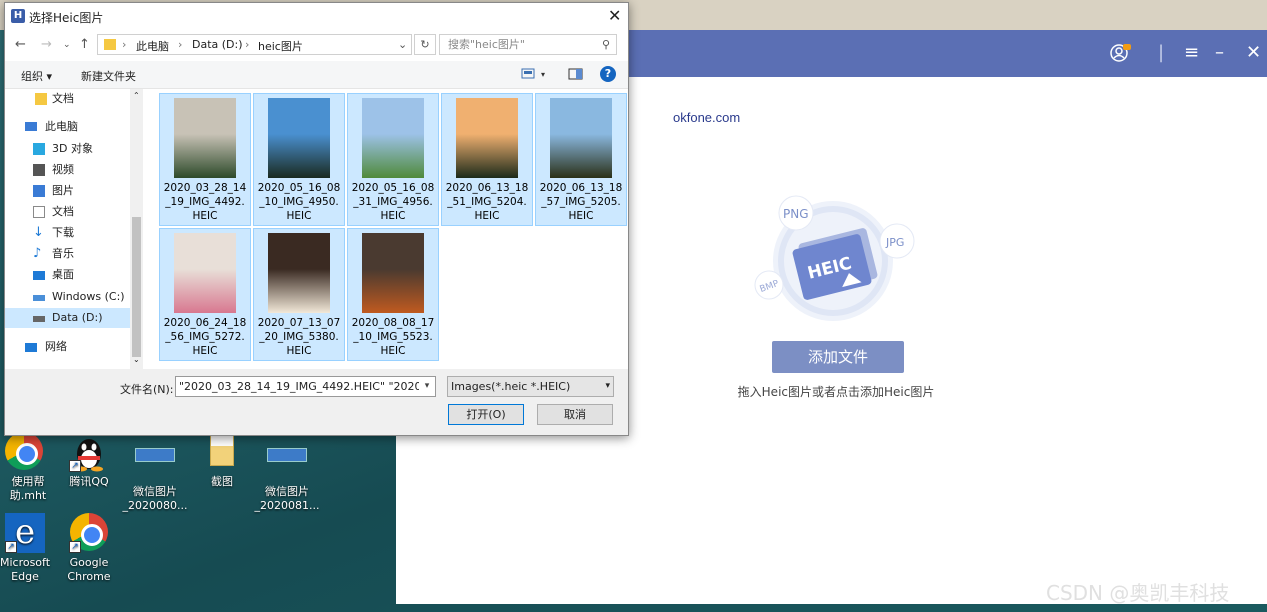  What do you see at coordinates (77, 317) in the screenshot?
I see `nav-label: Data (D:)` at bounding box center [77, 317].